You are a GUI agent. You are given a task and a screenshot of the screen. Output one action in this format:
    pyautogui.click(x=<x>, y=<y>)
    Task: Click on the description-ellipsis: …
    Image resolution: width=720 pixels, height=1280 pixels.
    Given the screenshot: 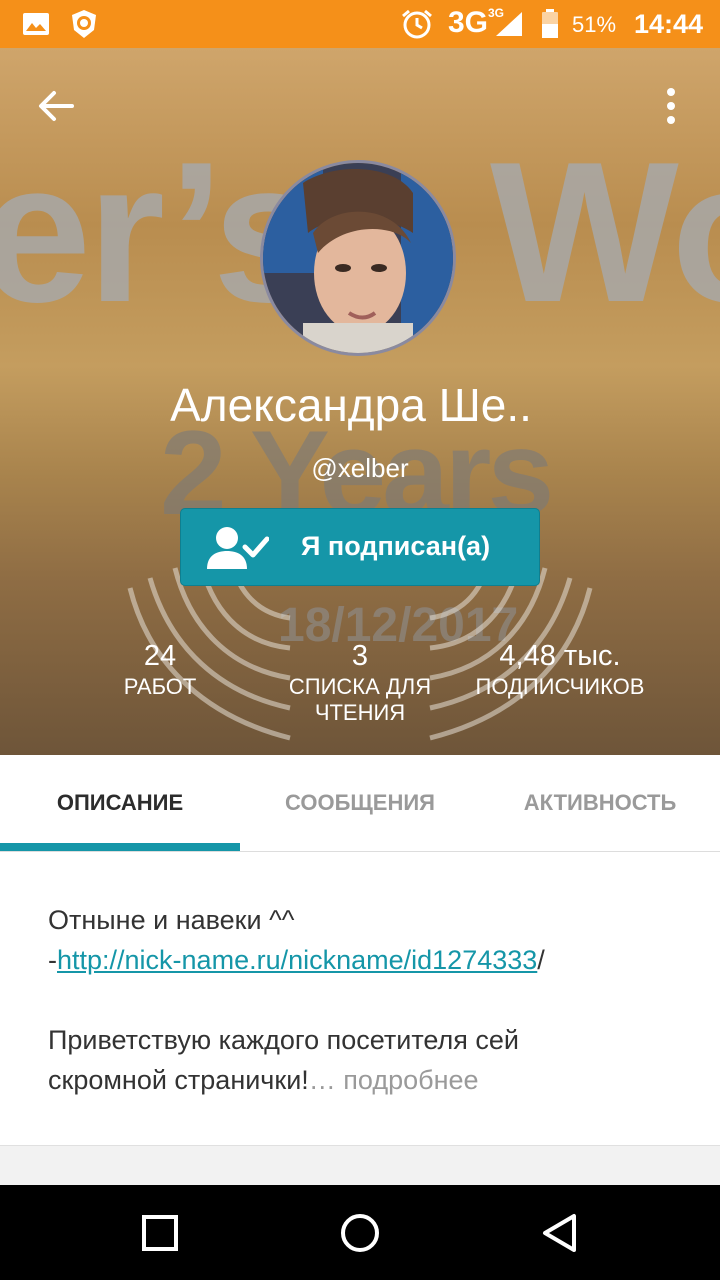 What is the action you would take?
    pyautogui.click(x=322, y=1080)
    